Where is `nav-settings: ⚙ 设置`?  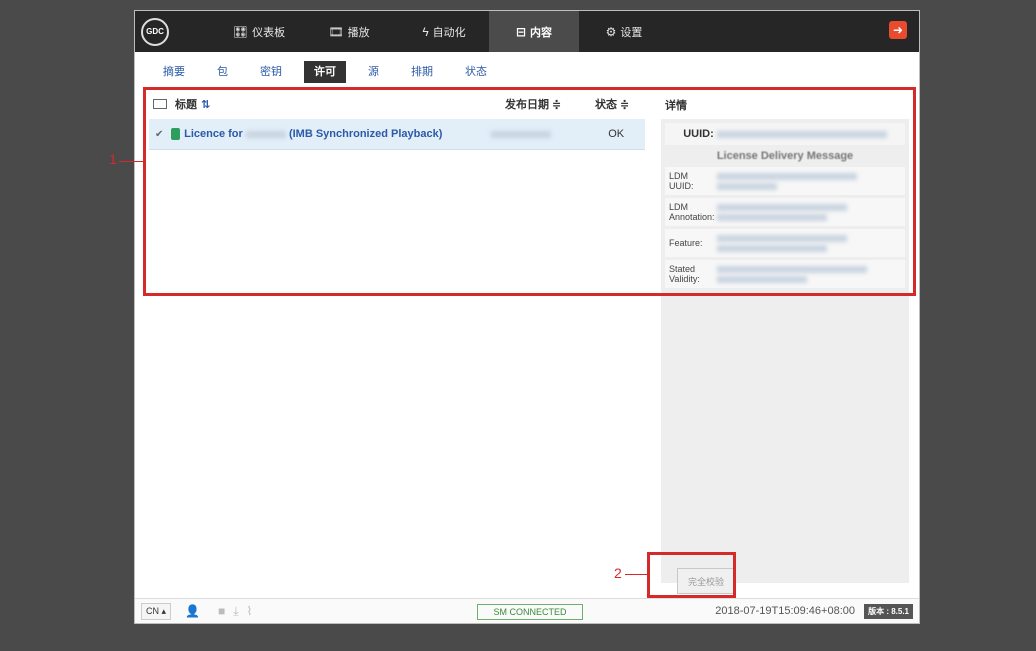
nav-settings: ⚙ 设置 is located at coordinates (624, 31).